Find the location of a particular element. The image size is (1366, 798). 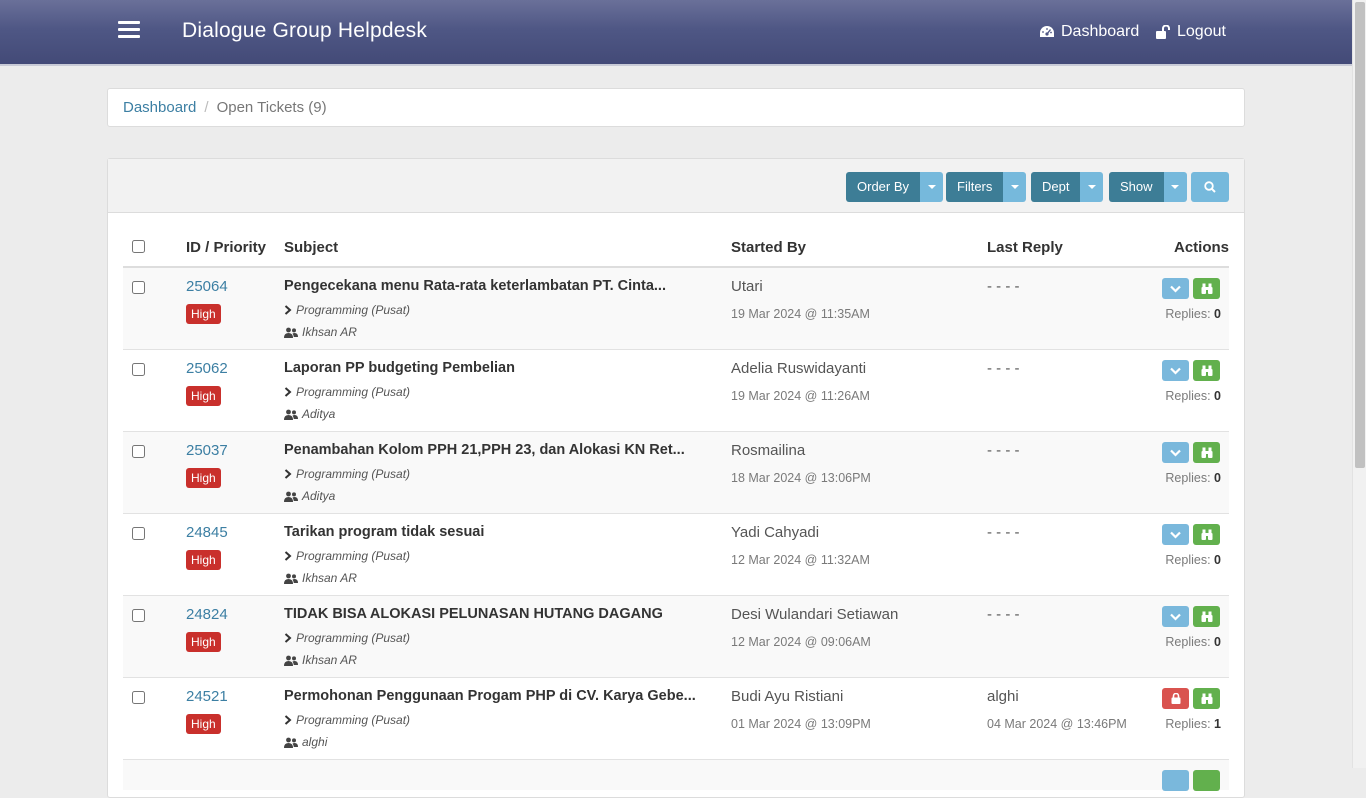

ticket-subject-link: Tarikan program tidak sesuai is located at coordinates (384, 532).